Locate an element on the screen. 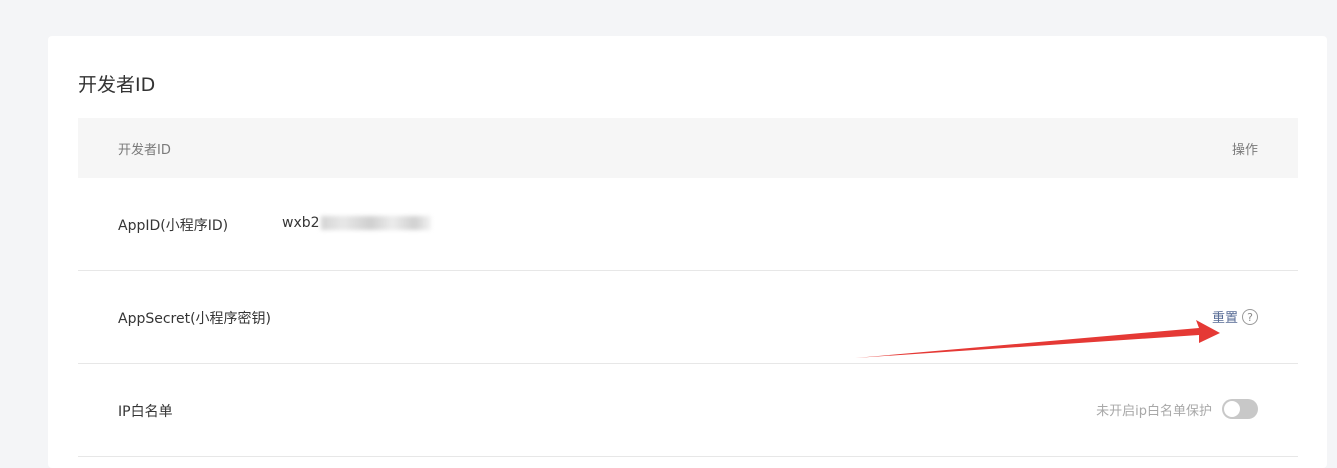 The height and width of the screenshot is (468, 1337). header-developer-id: 开发者ID is located at coordinates (144, 150).